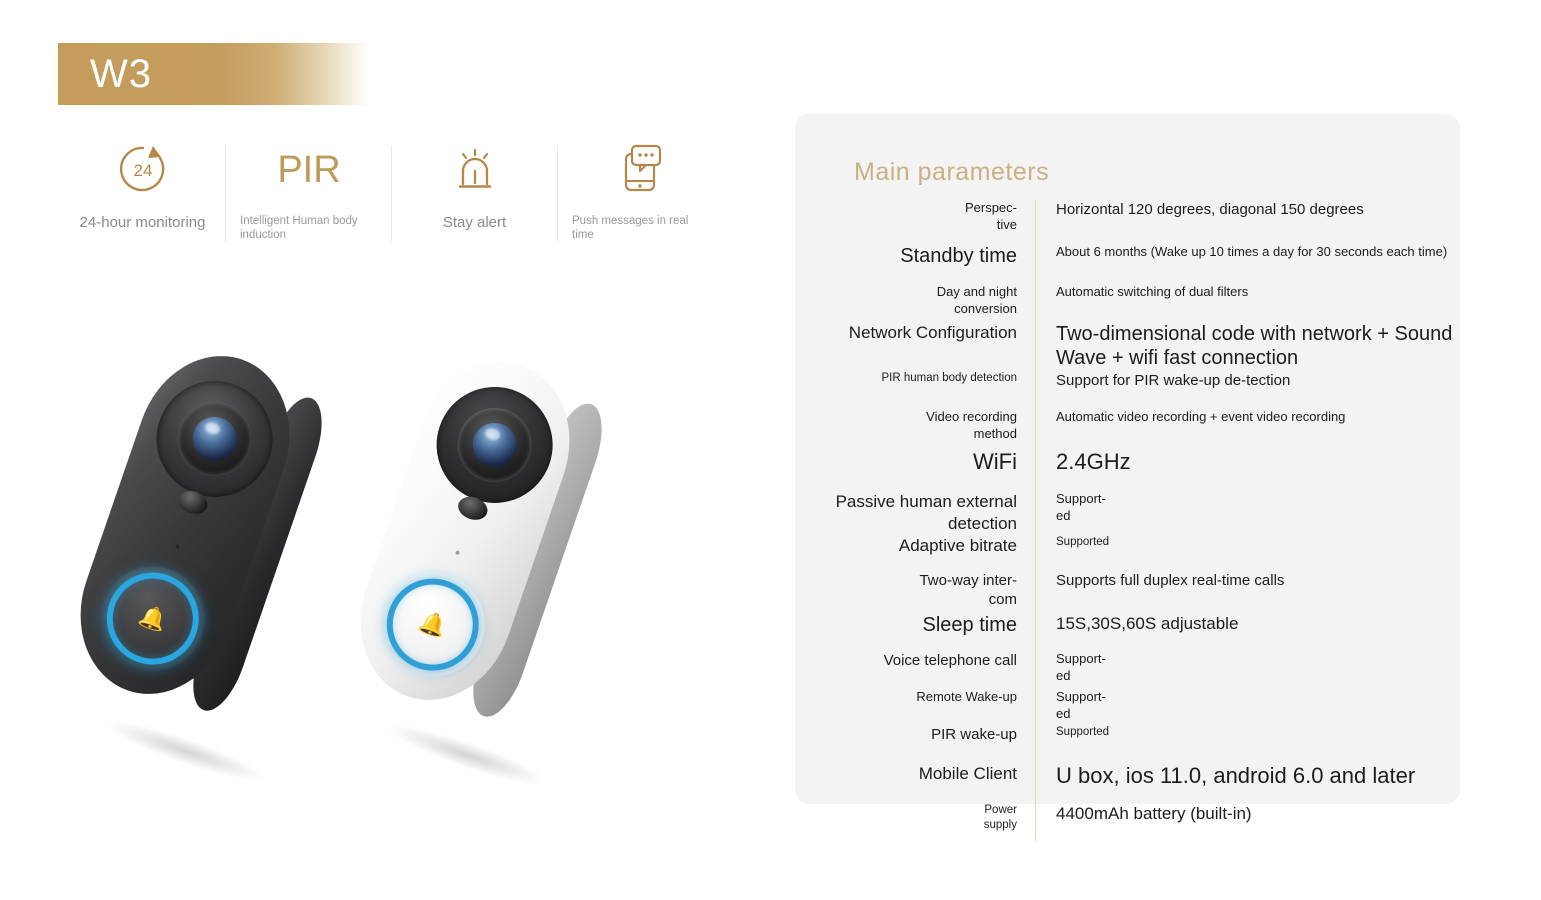  I want to click on parameter-label: Mobile Client, so click(967, 773).